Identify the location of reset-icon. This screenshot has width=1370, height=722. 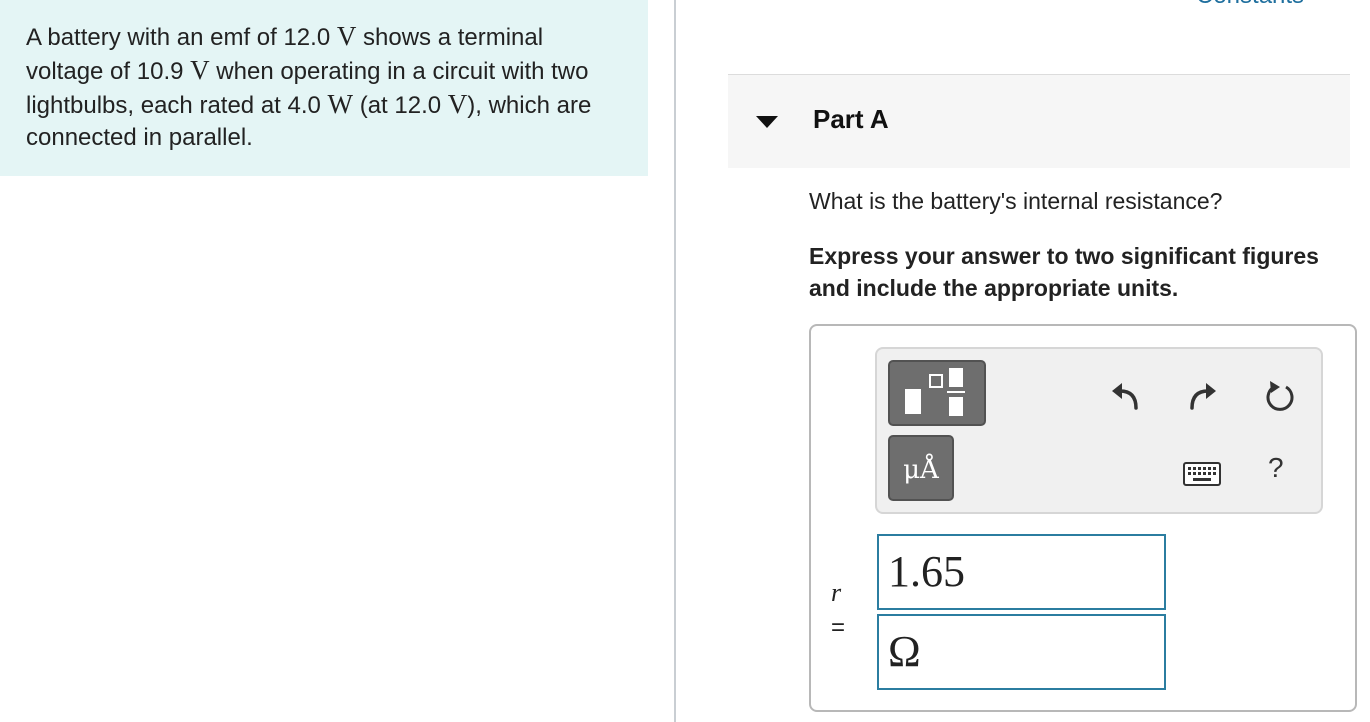
(1280, 396).